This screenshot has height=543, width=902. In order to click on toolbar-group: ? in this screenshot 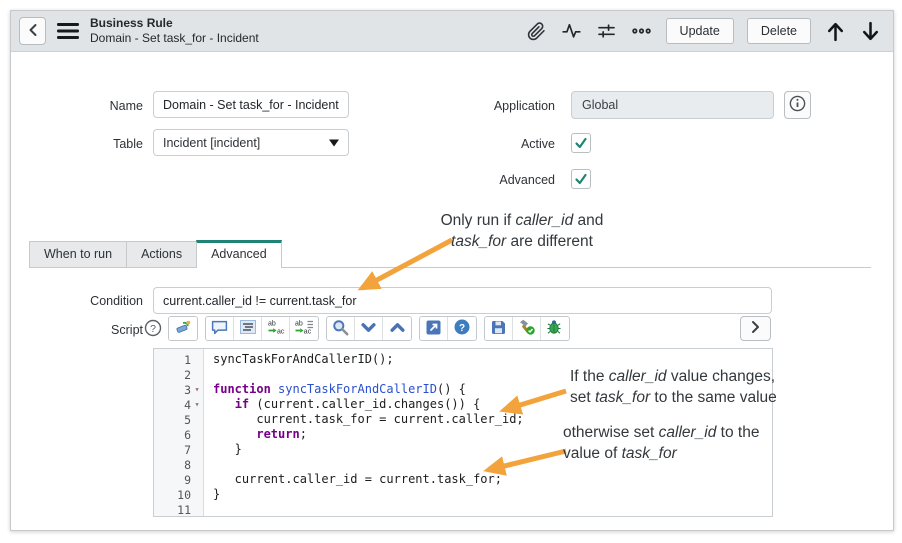, I will do `click(448, 328)`.